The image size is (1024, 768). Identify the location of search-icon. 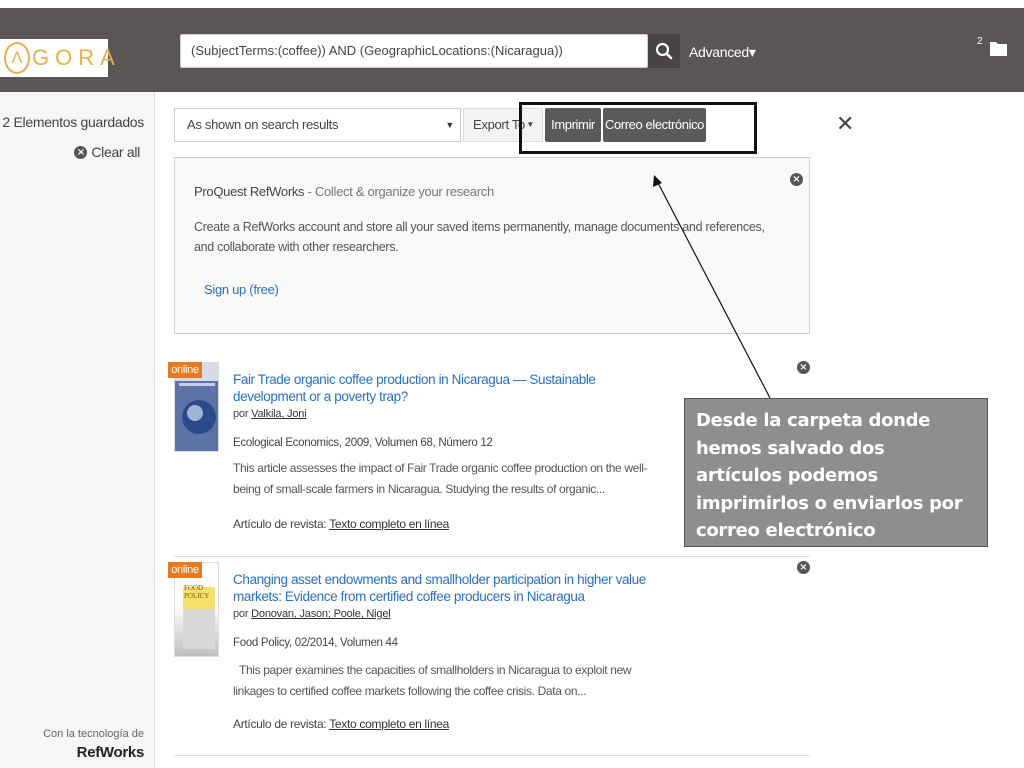
(664, 51).